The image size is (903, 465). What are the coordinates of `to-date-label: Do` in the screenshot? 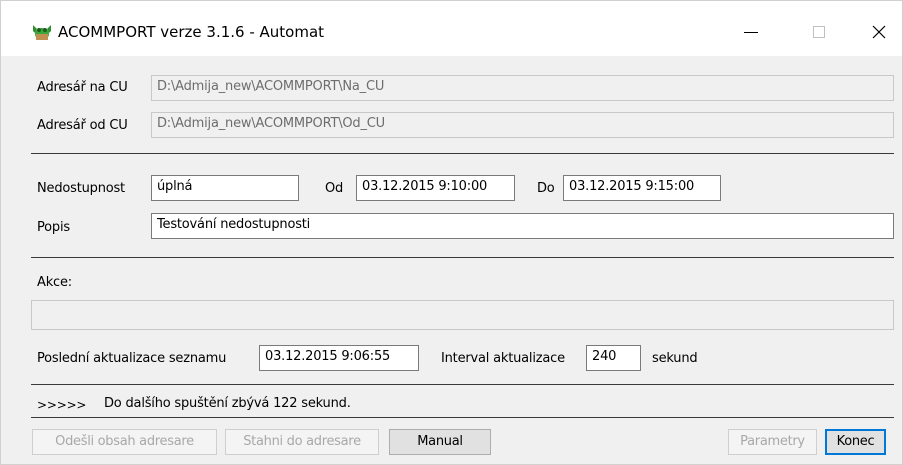 It's located at (546, 188).